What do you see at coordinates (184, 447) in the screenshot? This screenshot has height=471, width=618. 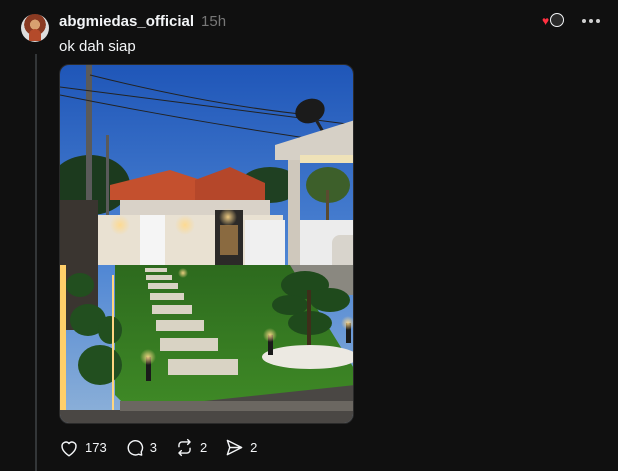 I see `repost-icon` at bounding box center [184, 447].